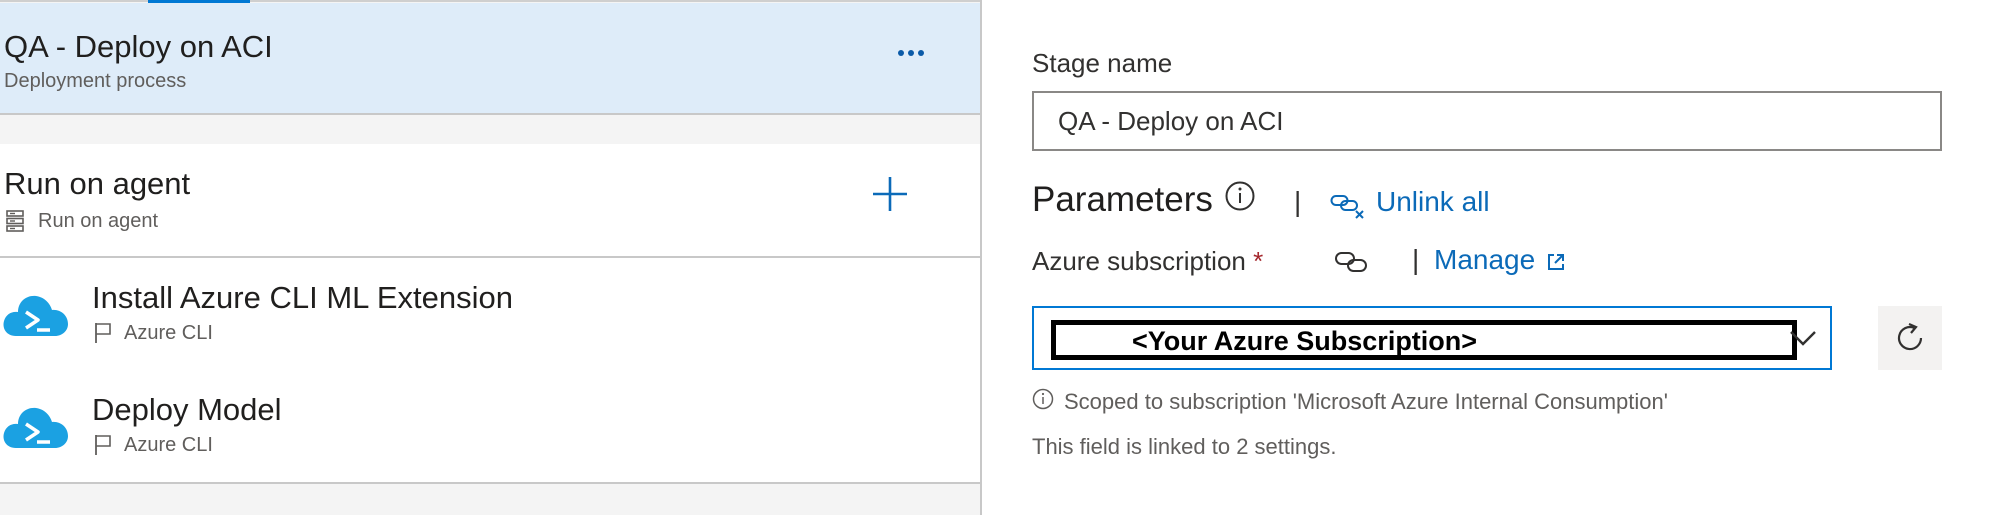 The height and width of the screenshot is (515, 1994). Describe the element at coordinates (1102, 63) in the screenshot. I see `stage-name-label: Stage name` at that location.